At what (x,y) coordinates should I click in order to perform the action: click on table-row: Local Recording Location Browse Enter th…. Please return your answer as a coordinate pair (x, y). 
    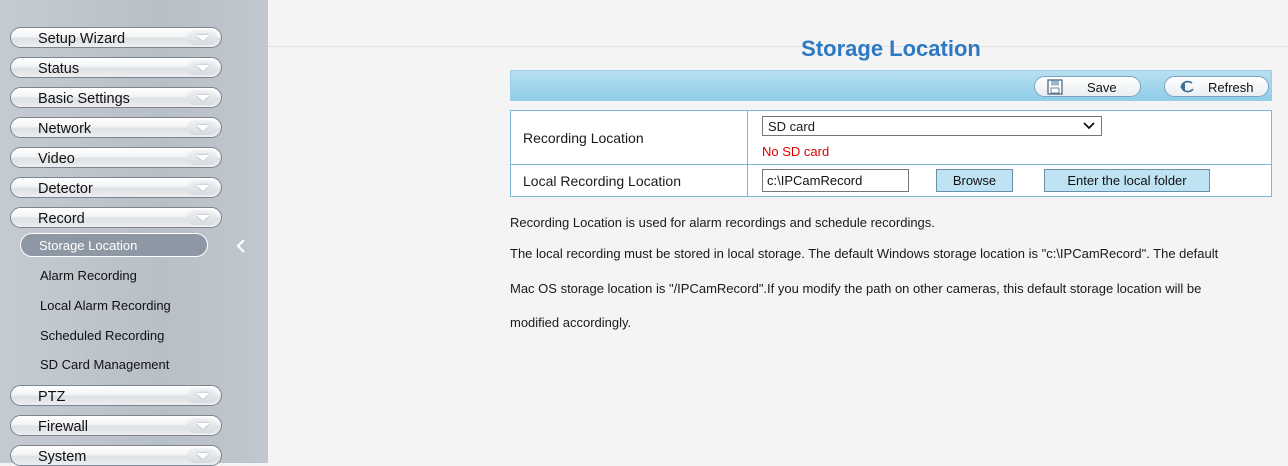
    Looking at the image, I should click on (891, 180).